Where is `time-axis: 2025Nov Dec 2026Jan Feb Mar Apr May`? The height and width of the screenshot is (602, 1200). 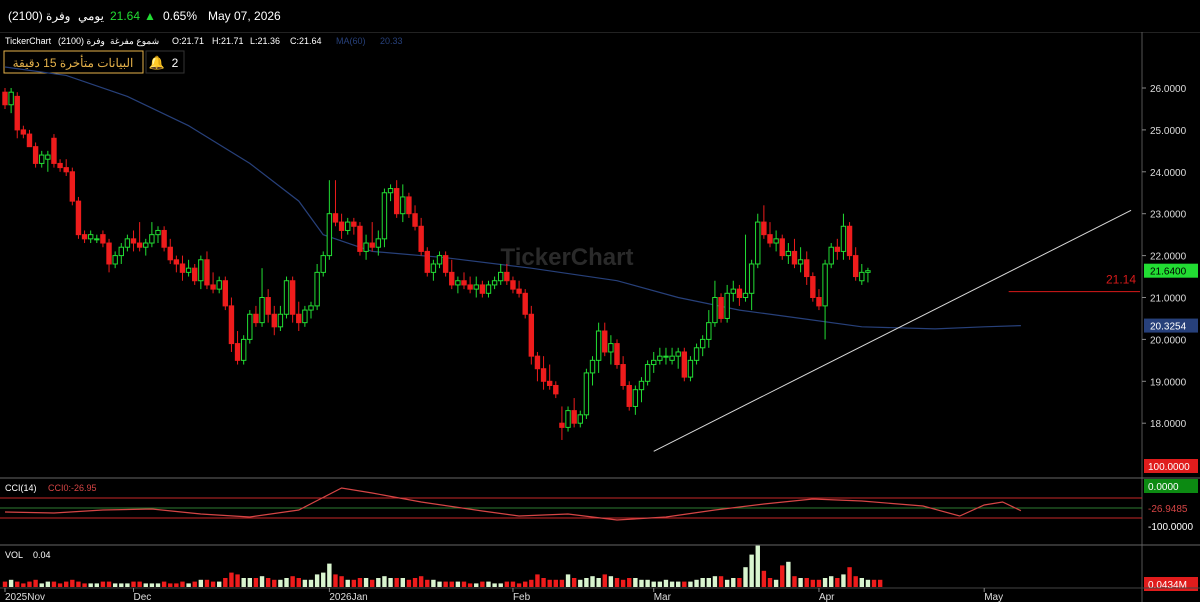
time-axis: 2025Nov Dec 2026Jan Feb Mar Apr May is located at coordinates (600, 594).